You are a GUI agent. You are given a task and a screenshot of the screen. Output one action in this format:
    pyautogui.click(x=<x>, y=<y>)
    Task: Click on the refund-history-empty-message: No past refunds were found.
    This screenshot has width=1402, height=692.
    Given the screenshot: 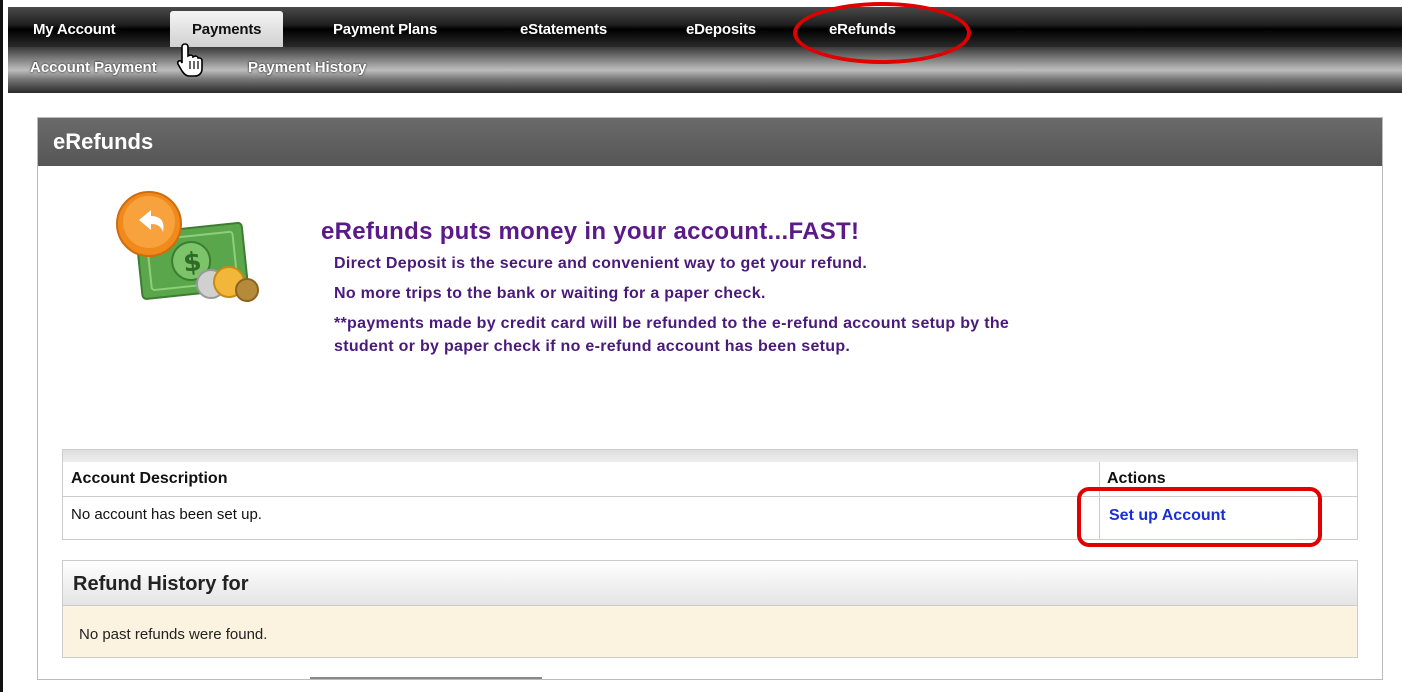 What is the action you would take?
    pyautogui.click(x=173, y=634)
    